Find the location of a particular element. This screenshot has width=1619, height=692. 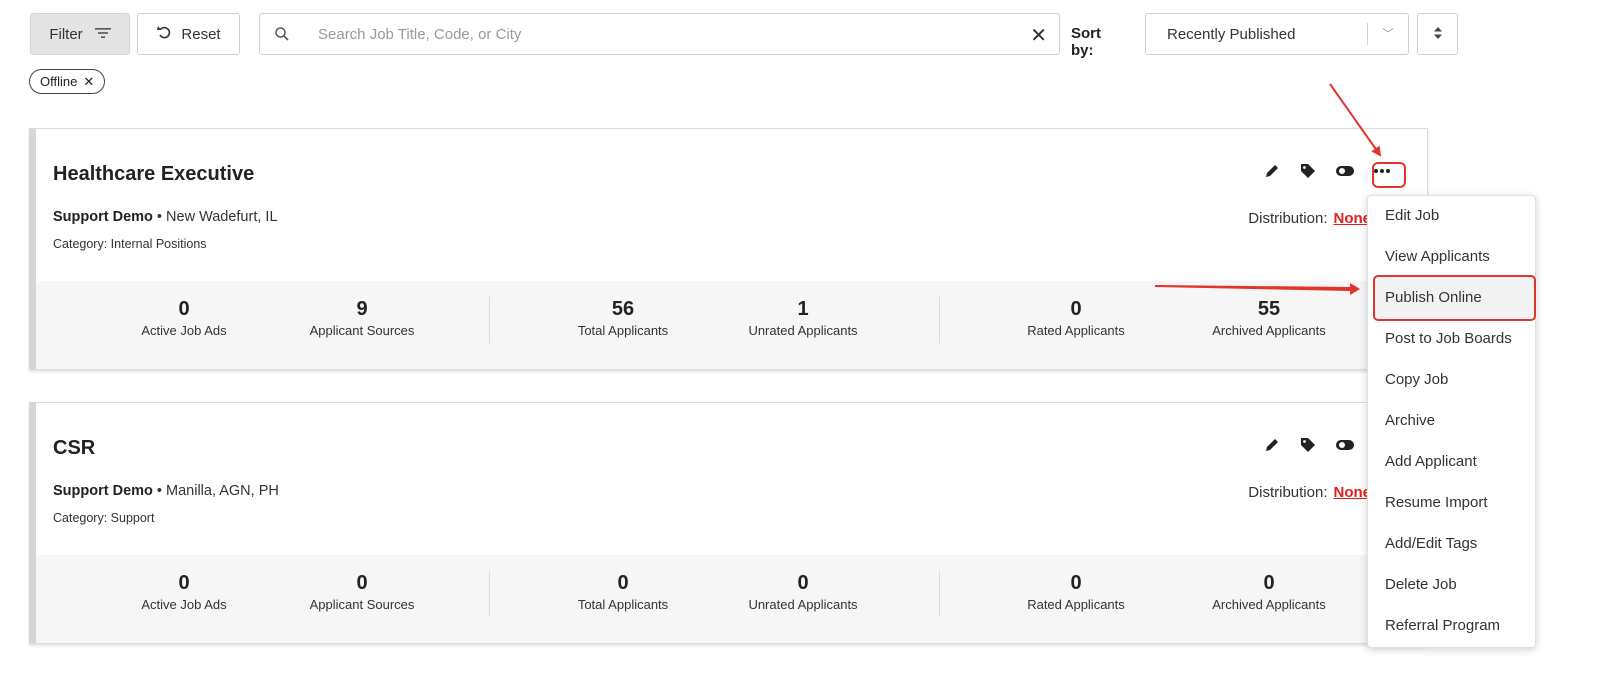

stat-unrated-applicants: 0 Unrated Applicants is located at coordinates (803, 591).